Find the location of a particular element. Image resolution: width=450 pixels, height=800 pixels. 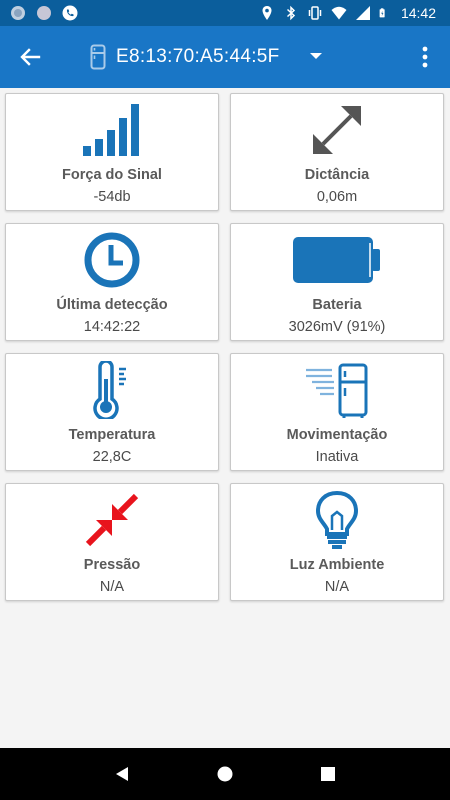

arrow-back-icon is located at coordinates (30, 57).